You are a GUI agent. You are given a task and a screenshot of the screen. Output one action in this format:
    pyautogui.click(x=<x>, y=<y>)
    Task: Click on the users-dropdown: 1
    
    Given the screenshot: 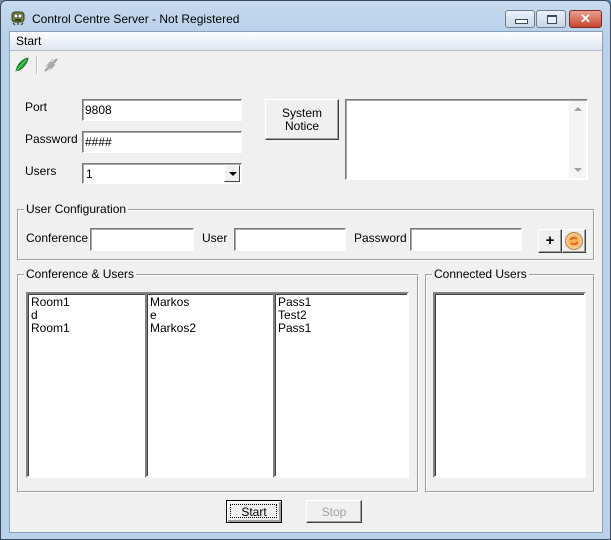 What is the action you would take?
    pyautogui.click(x=162, y=173)
    